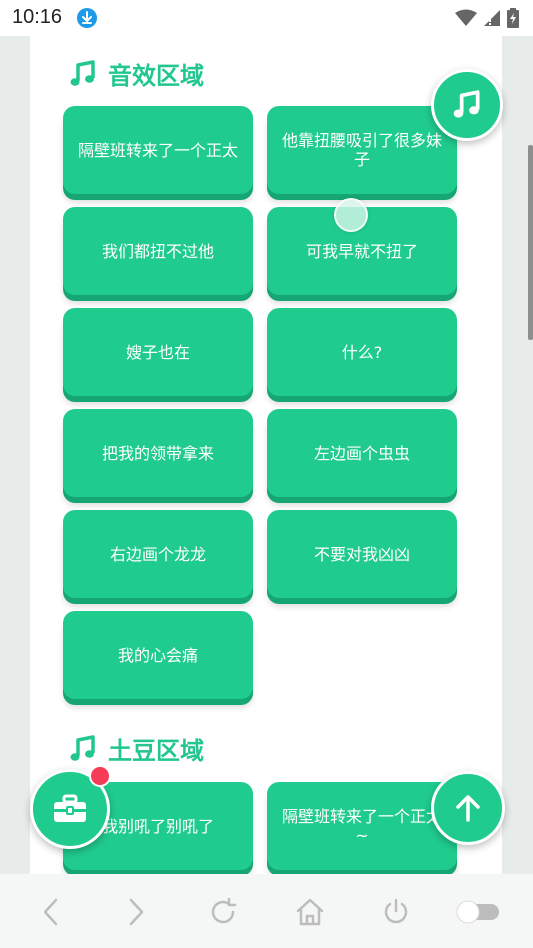 This screenshot has height=948, width=533. I want to click on sound-button: 不要对我凶凶, so click(362, 554).